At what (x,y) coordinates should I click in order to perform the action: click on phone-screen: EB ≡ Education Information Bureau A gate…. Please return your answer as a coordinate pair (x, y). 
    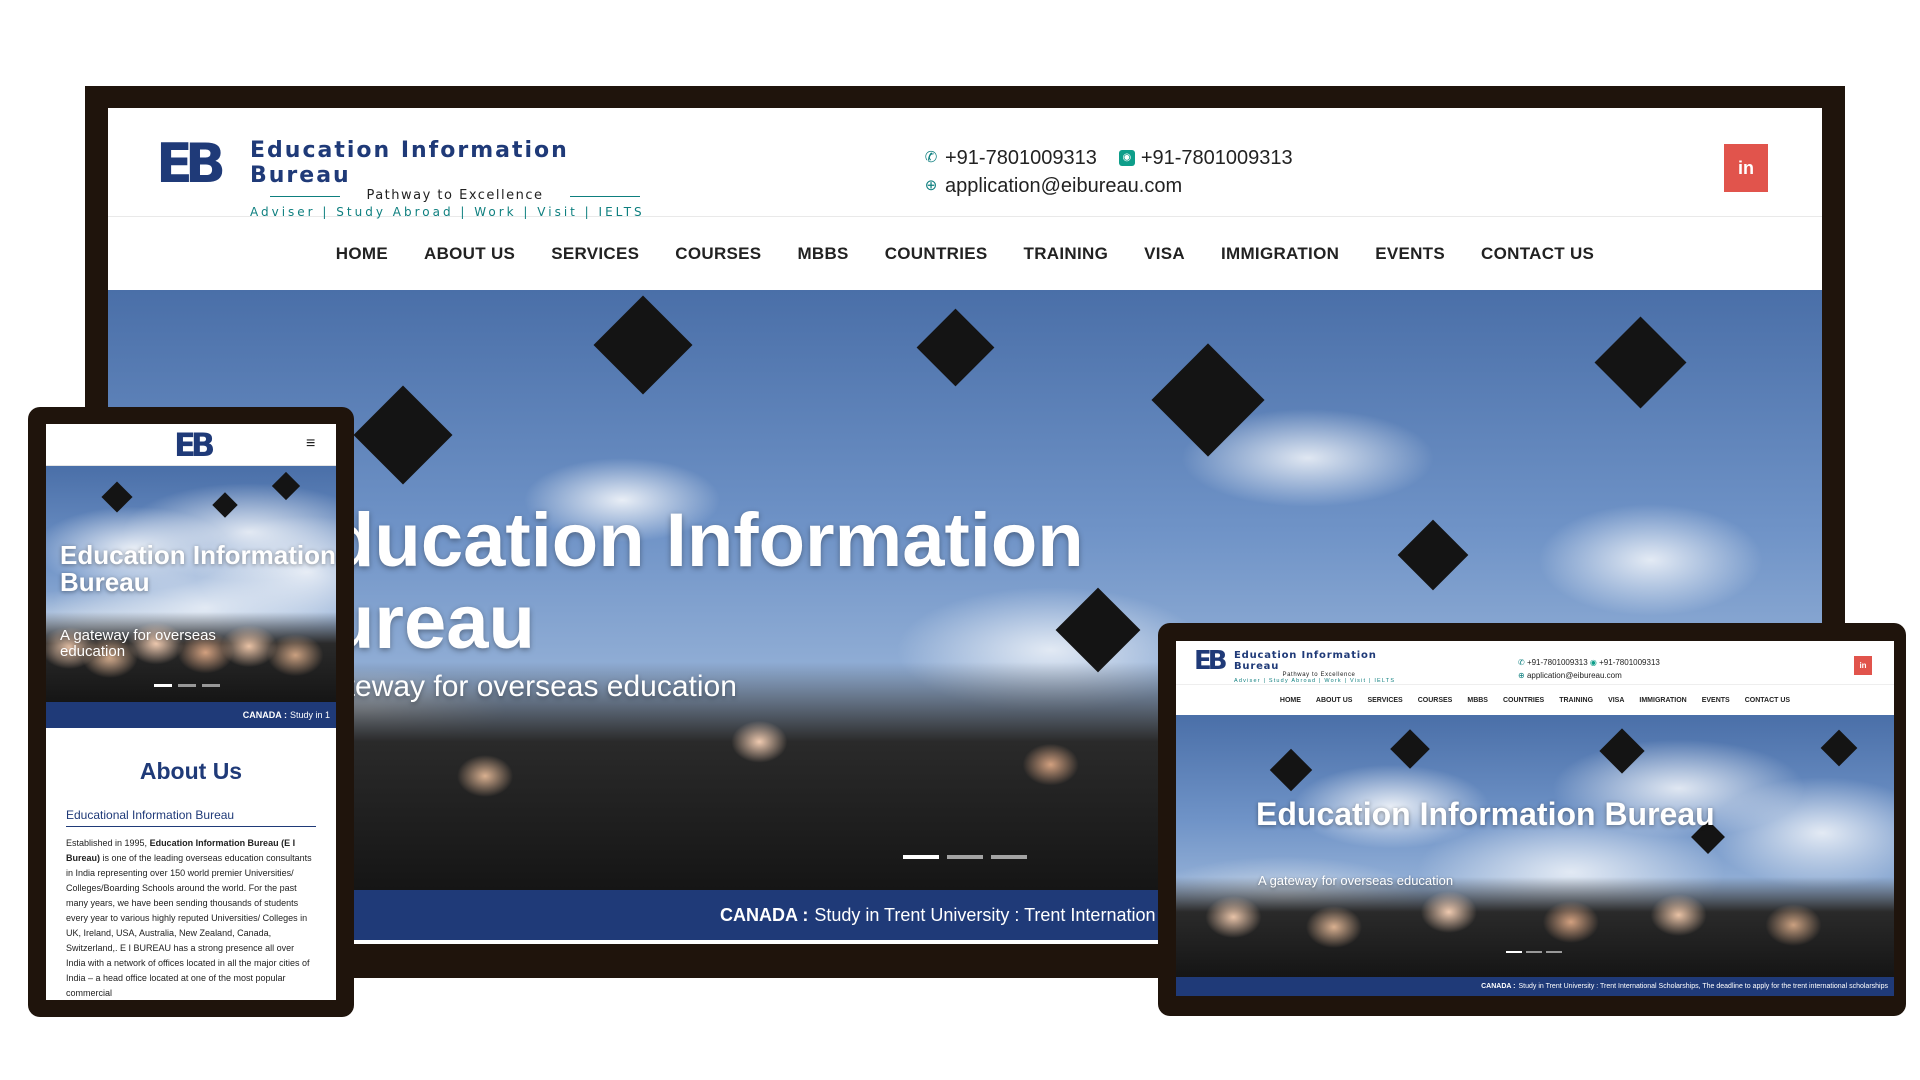
    Looking at the image, I should click on (191, 712).